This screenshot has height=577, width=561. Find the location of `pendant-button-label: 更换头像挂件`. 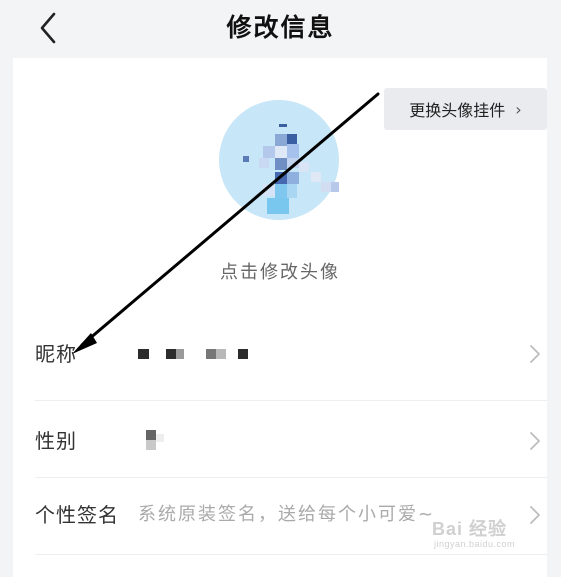

pendant-button-label: 更换头像挂件 is located at coordinates (457, 110).